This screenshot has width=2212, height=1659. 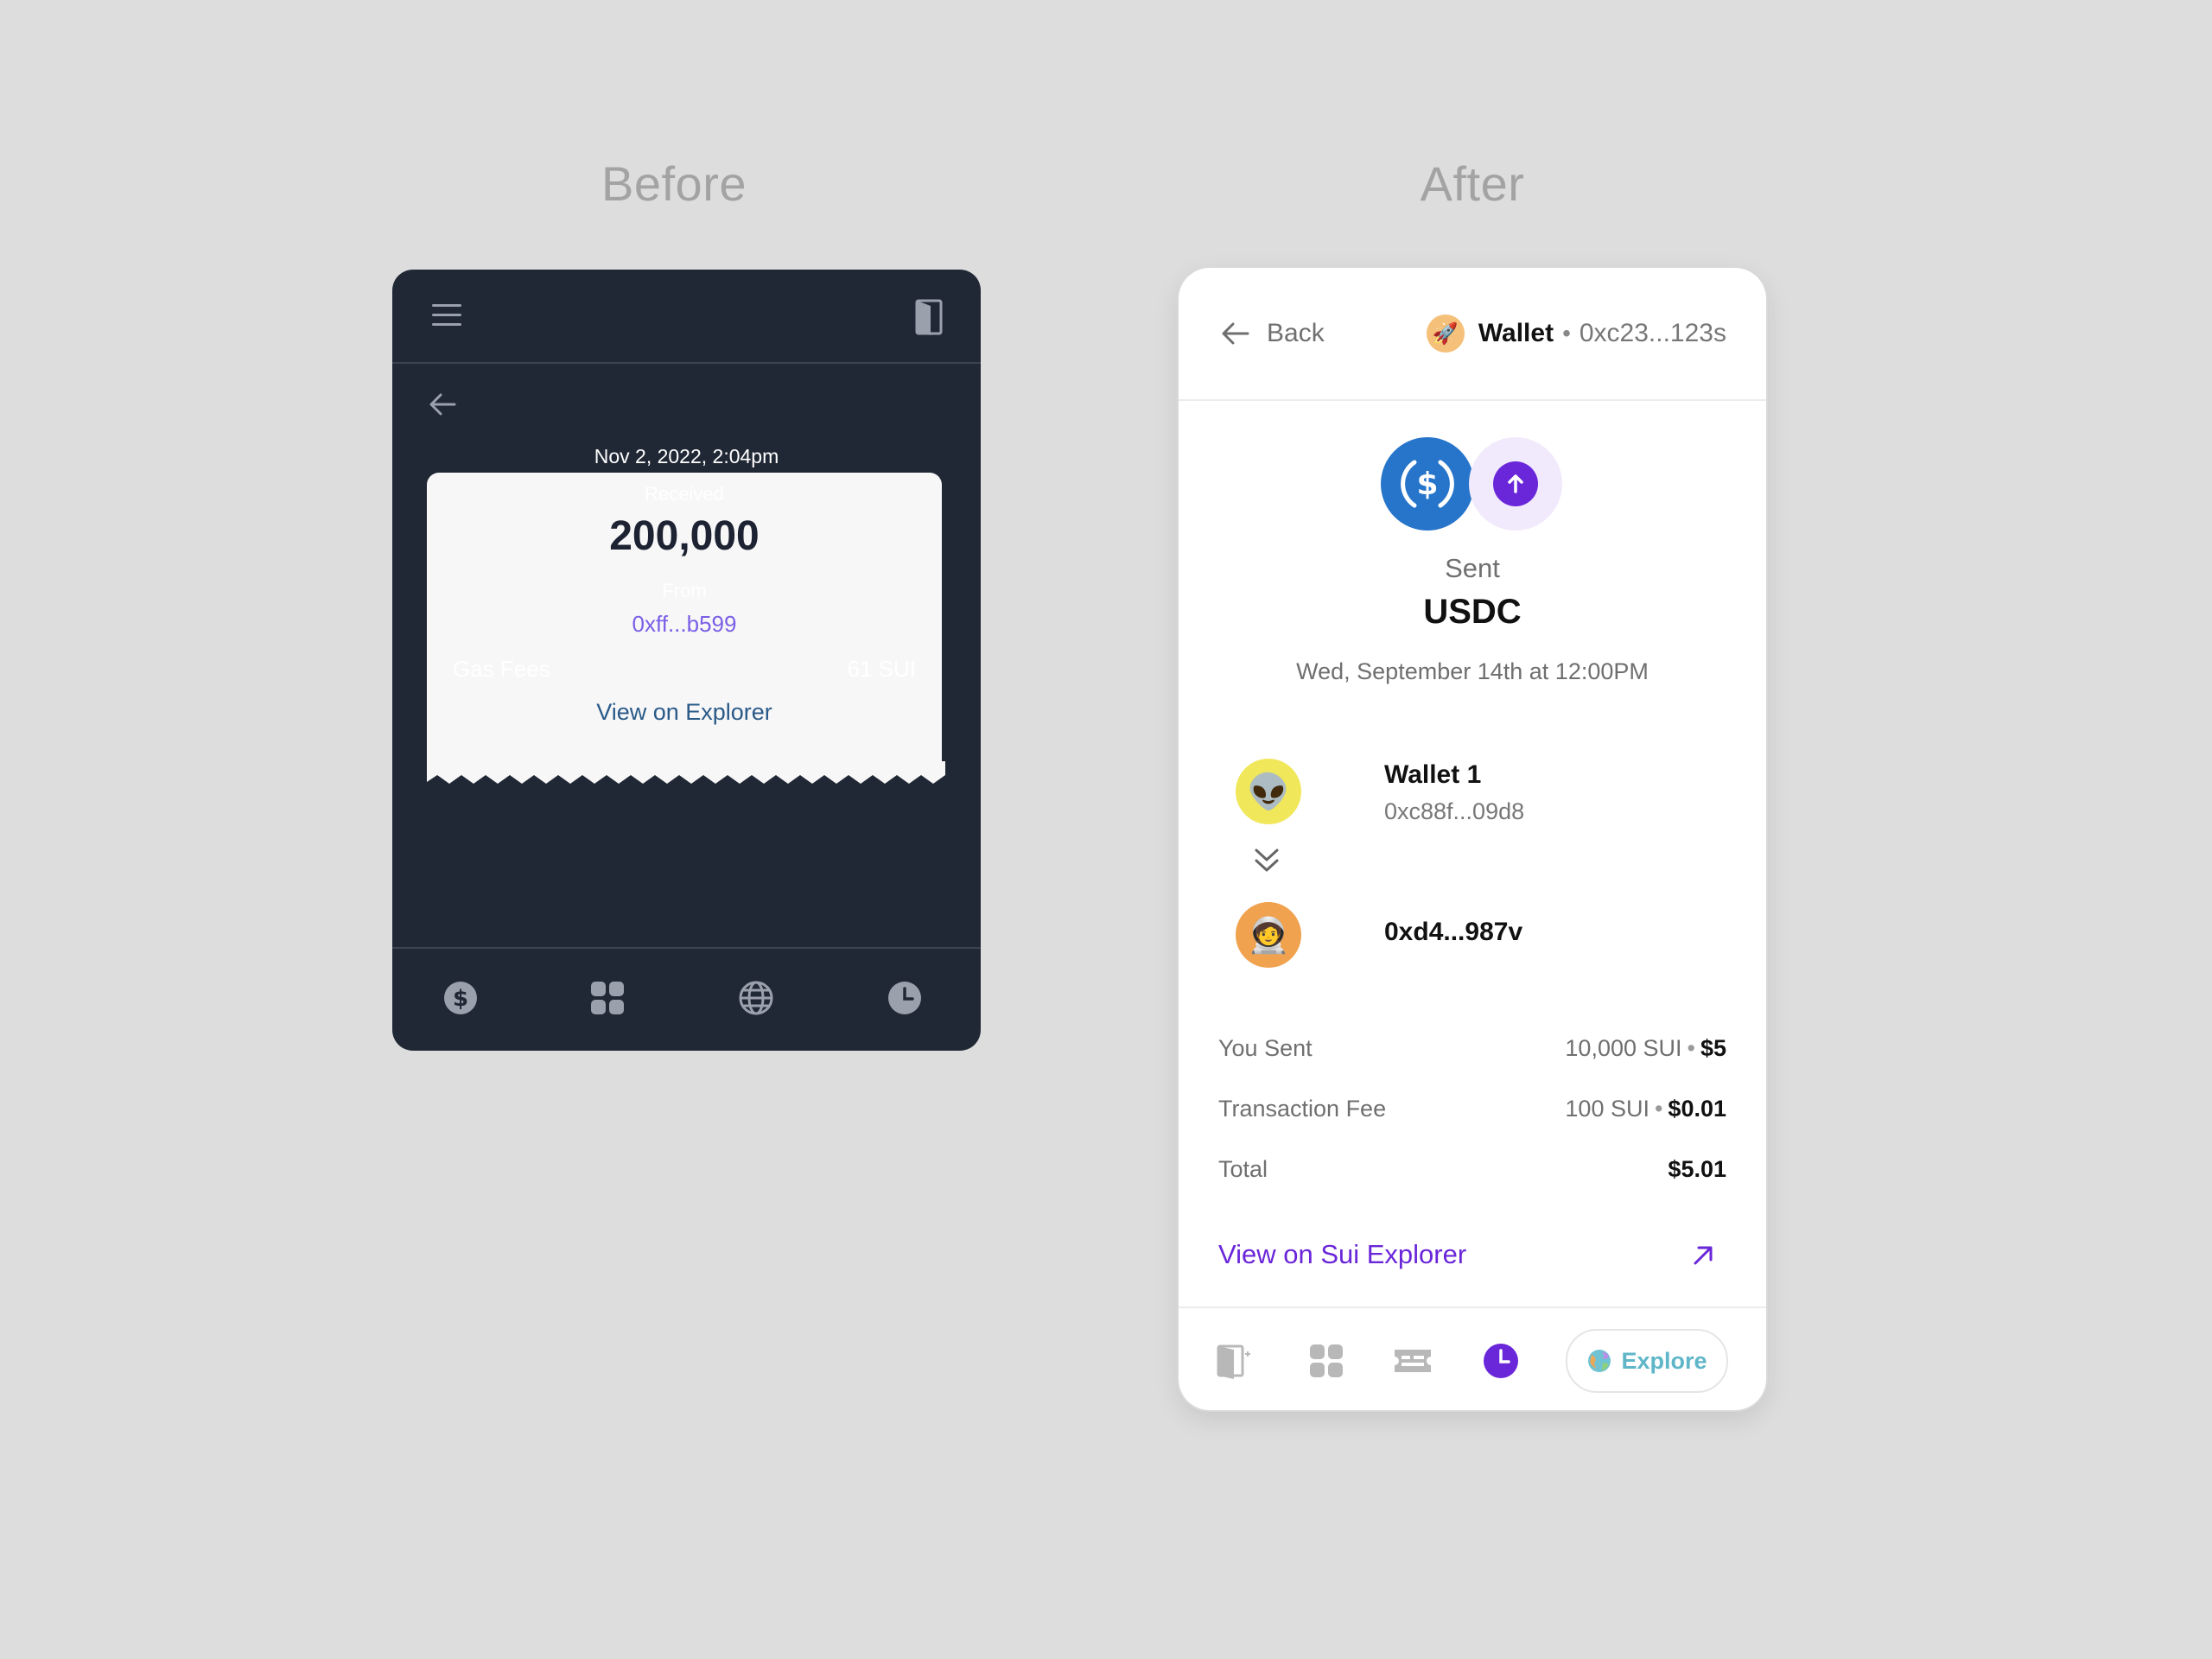 I want to click on transaction-date: Nov 2, 2022, 2:04pm, so click(x=686, y=456).